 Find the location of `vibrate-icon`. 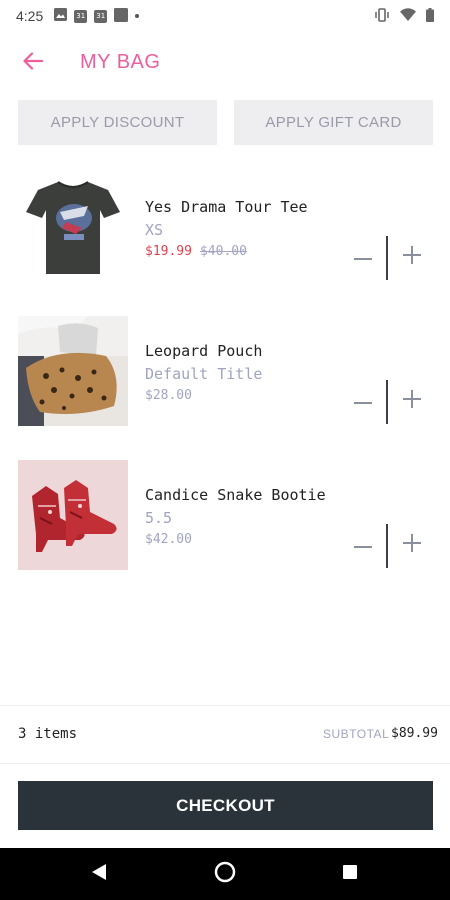

vibrate-icon is located at coordinates (382, 16).